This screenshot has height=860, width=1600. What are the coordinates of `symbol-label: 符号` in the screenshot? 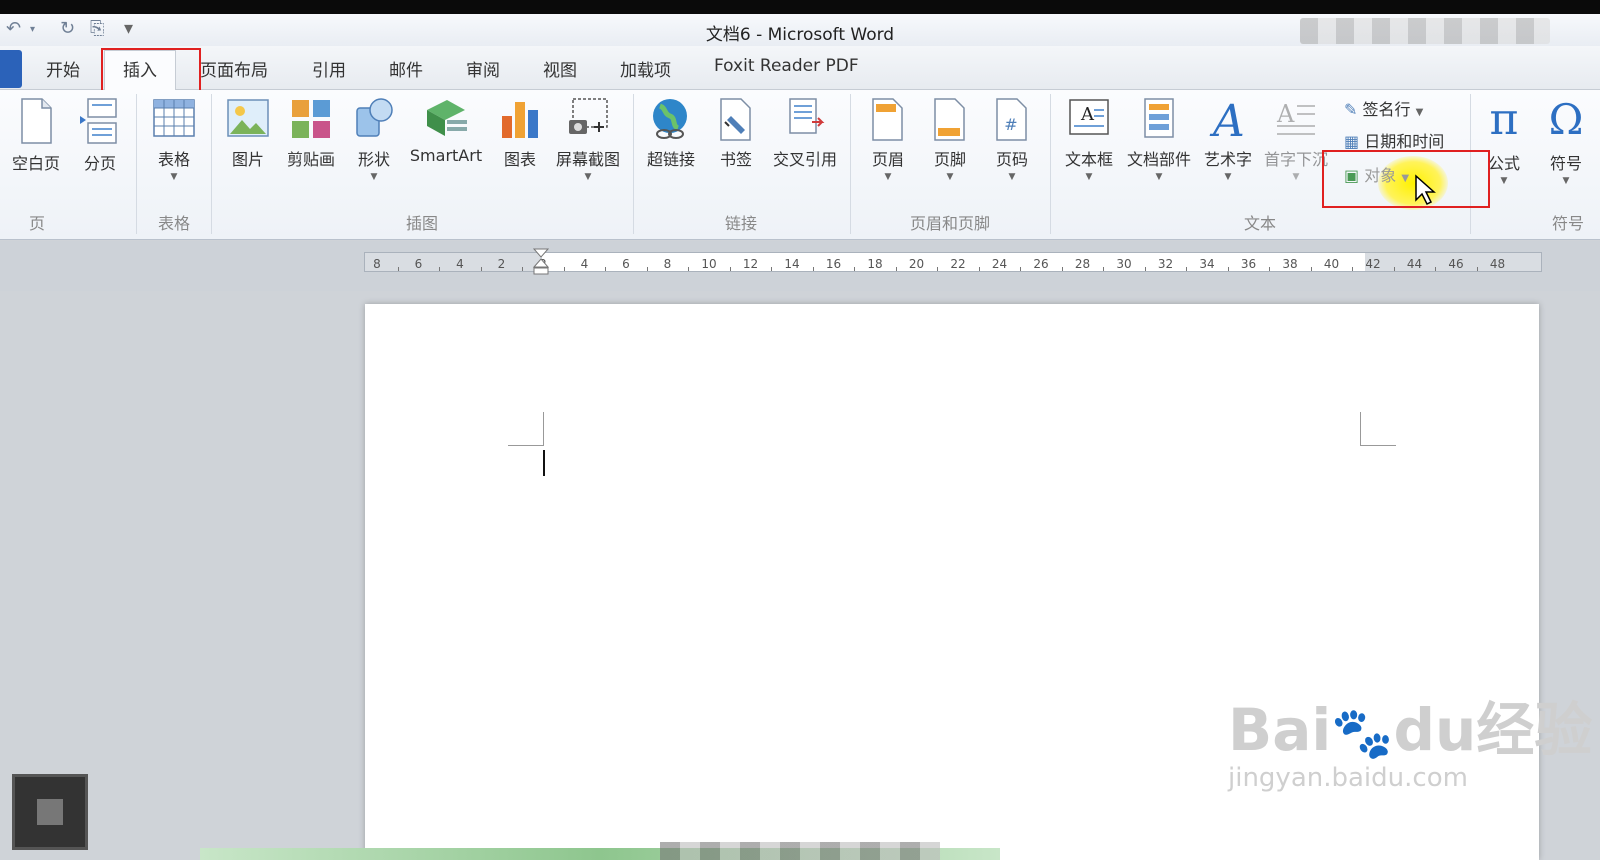 It's located at (1565, 163).